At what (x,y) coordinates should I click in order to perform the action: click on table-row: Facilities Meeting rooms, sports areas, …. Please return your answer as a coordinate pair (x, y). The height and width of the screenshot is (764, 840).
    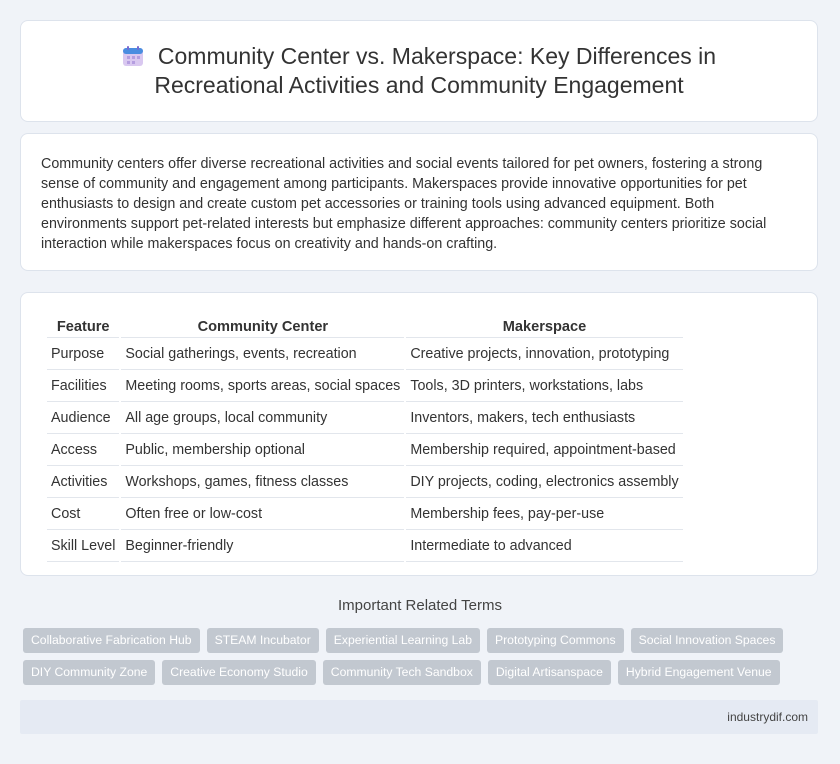
    Looking at the image, I should click on (365, 387).